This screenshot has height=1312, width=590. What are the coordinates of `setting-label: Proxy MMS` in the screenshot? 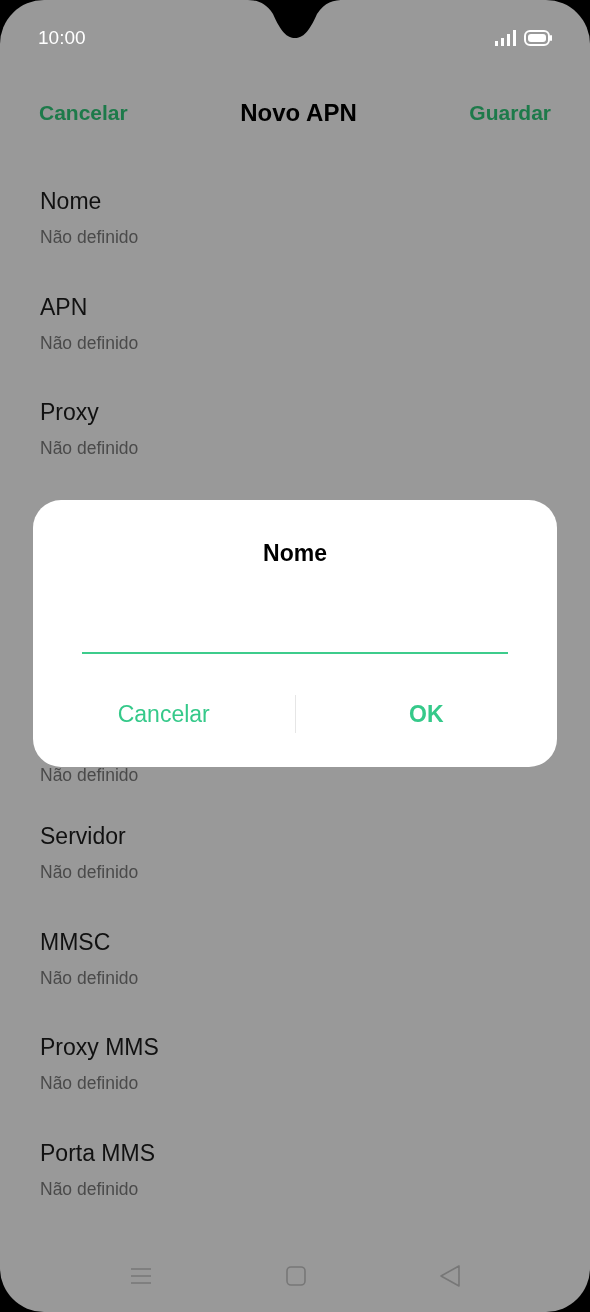 It's located at (295, 1047).